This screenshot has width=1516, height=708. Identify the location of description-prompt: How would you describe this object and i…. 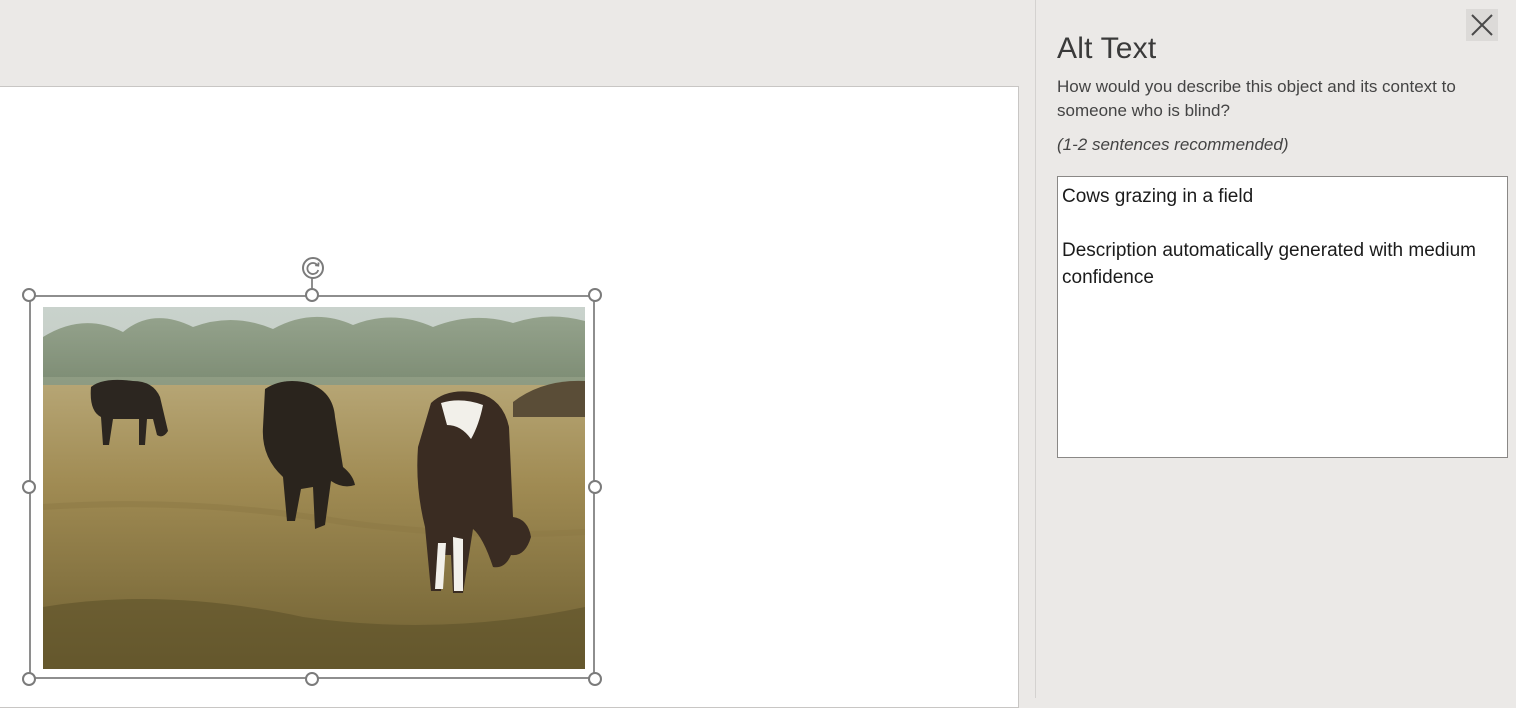
(1256, 98).